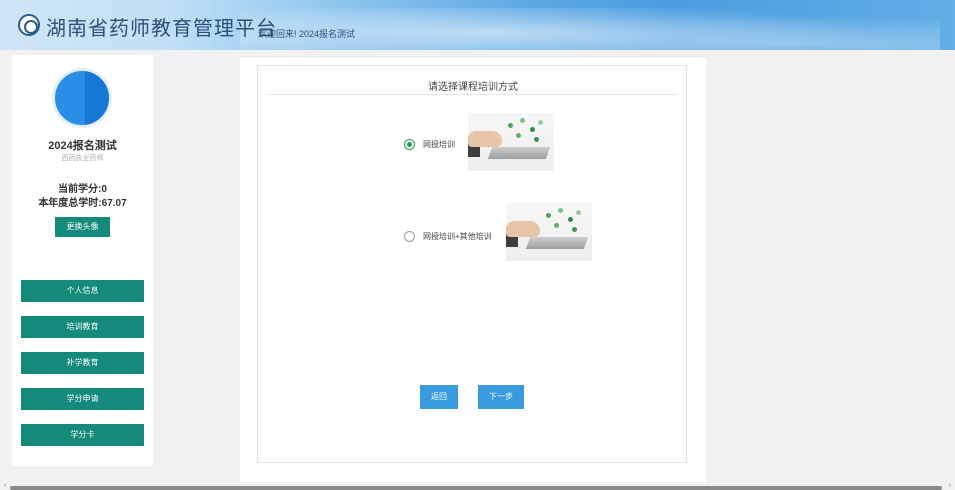 The image size is (955, 490). I want to click on horizontal-scrollbar: ‹ ›, so click(477, 486).